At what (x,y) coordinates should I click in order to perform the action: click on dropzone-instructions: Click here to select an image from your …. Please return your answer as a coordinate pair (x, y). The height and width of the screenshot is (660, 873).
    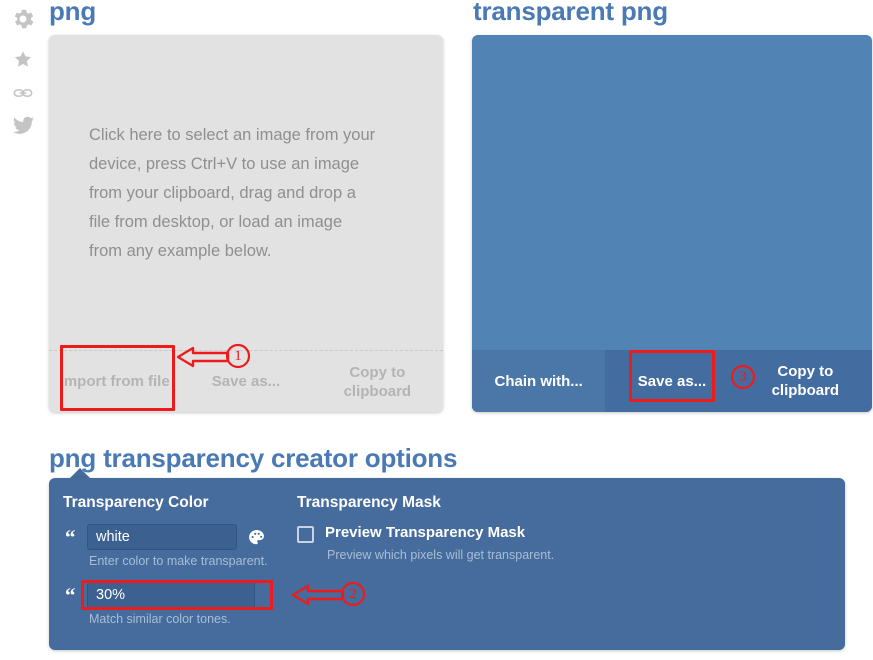
    Looking at the image, I should click on (232, 193).